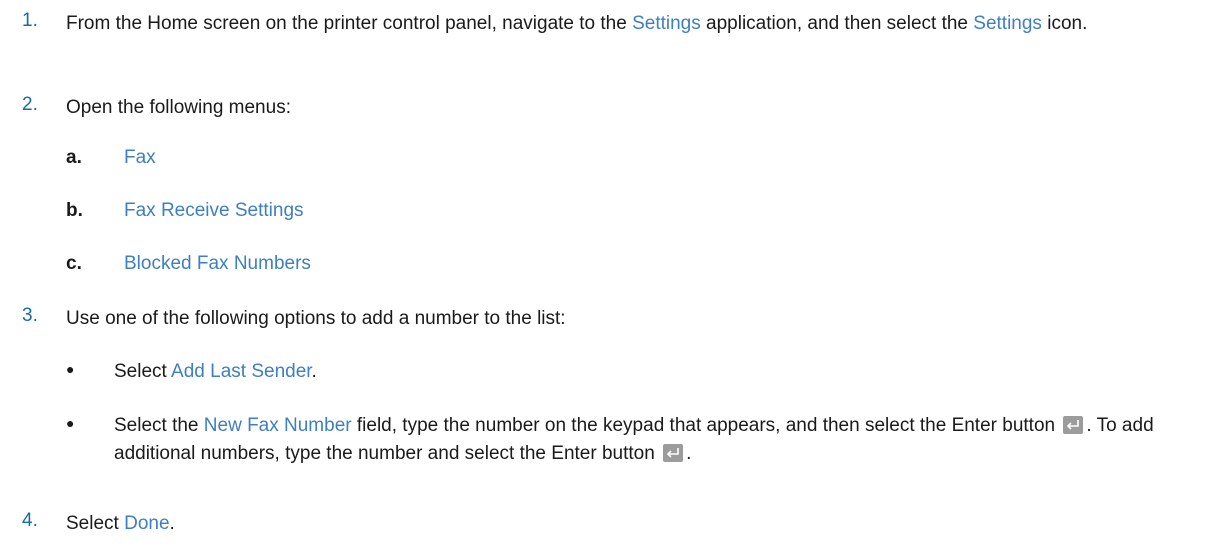 This screenshot has height=547, width=1226. I want to click on bullet-text: Select Add Last Sender., so click(663, 372).